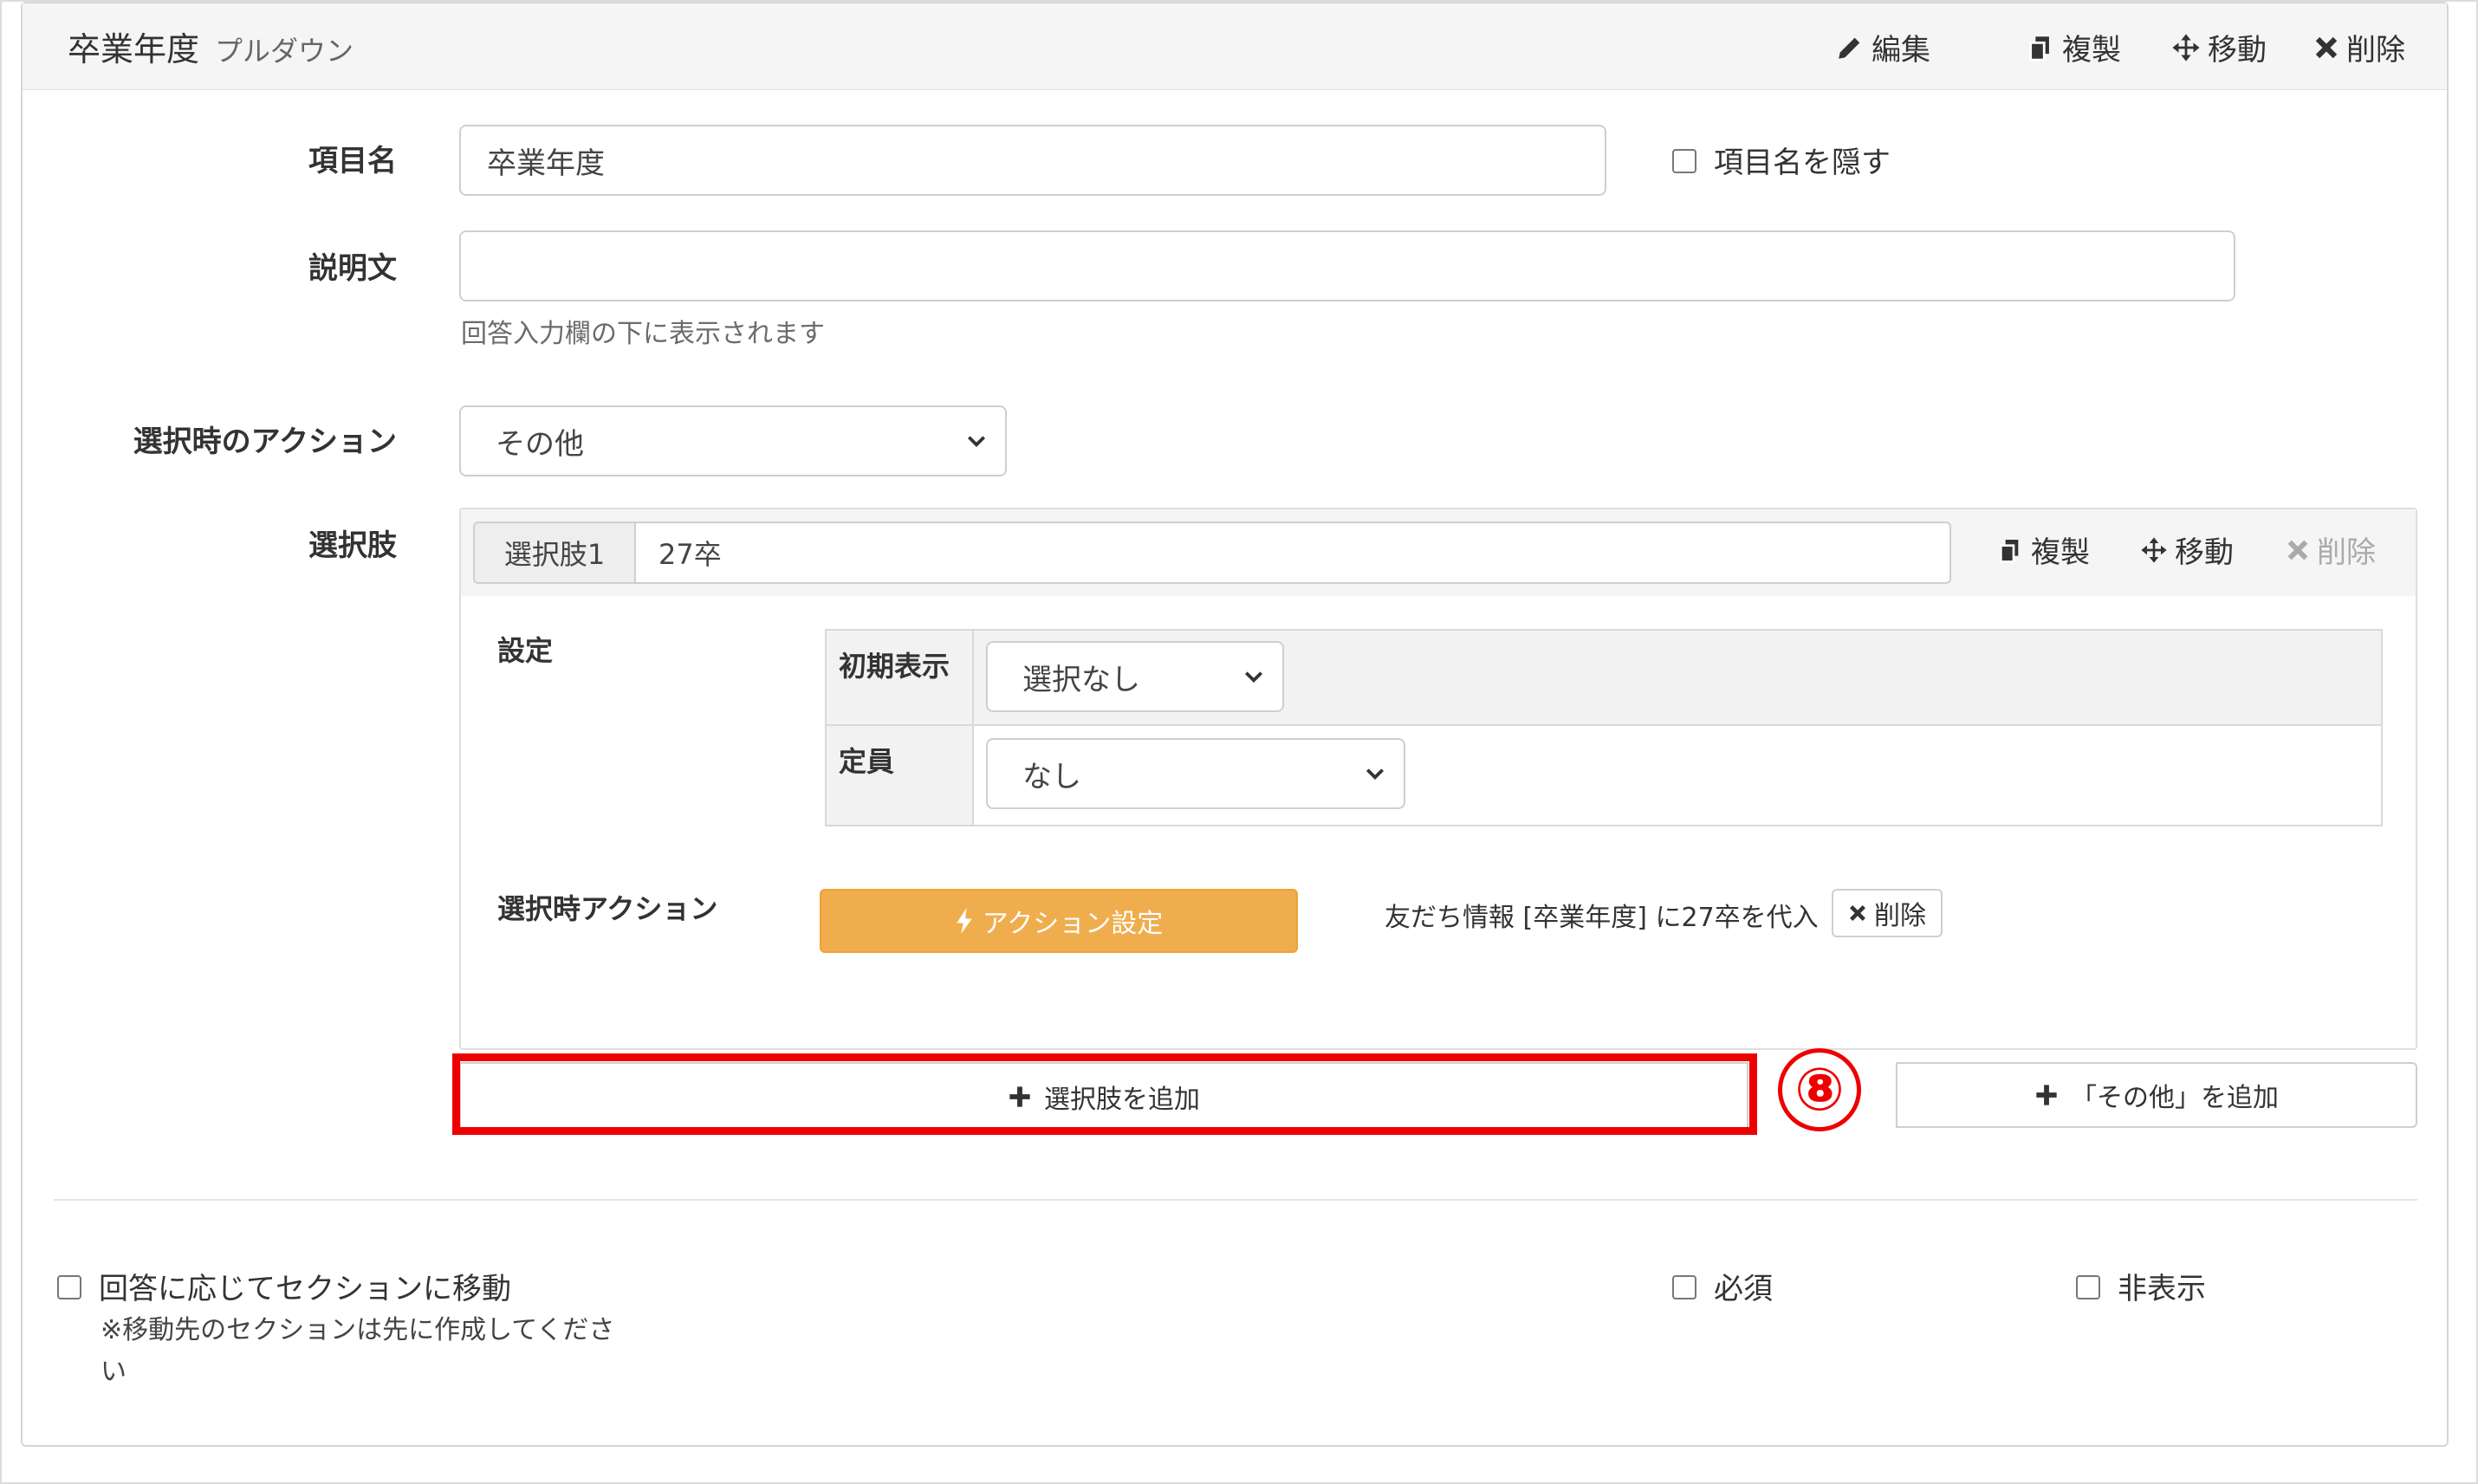 This screenshot has width=2478, height=1484. I want to click on option-move-label: 移動, so click(2204, 552).